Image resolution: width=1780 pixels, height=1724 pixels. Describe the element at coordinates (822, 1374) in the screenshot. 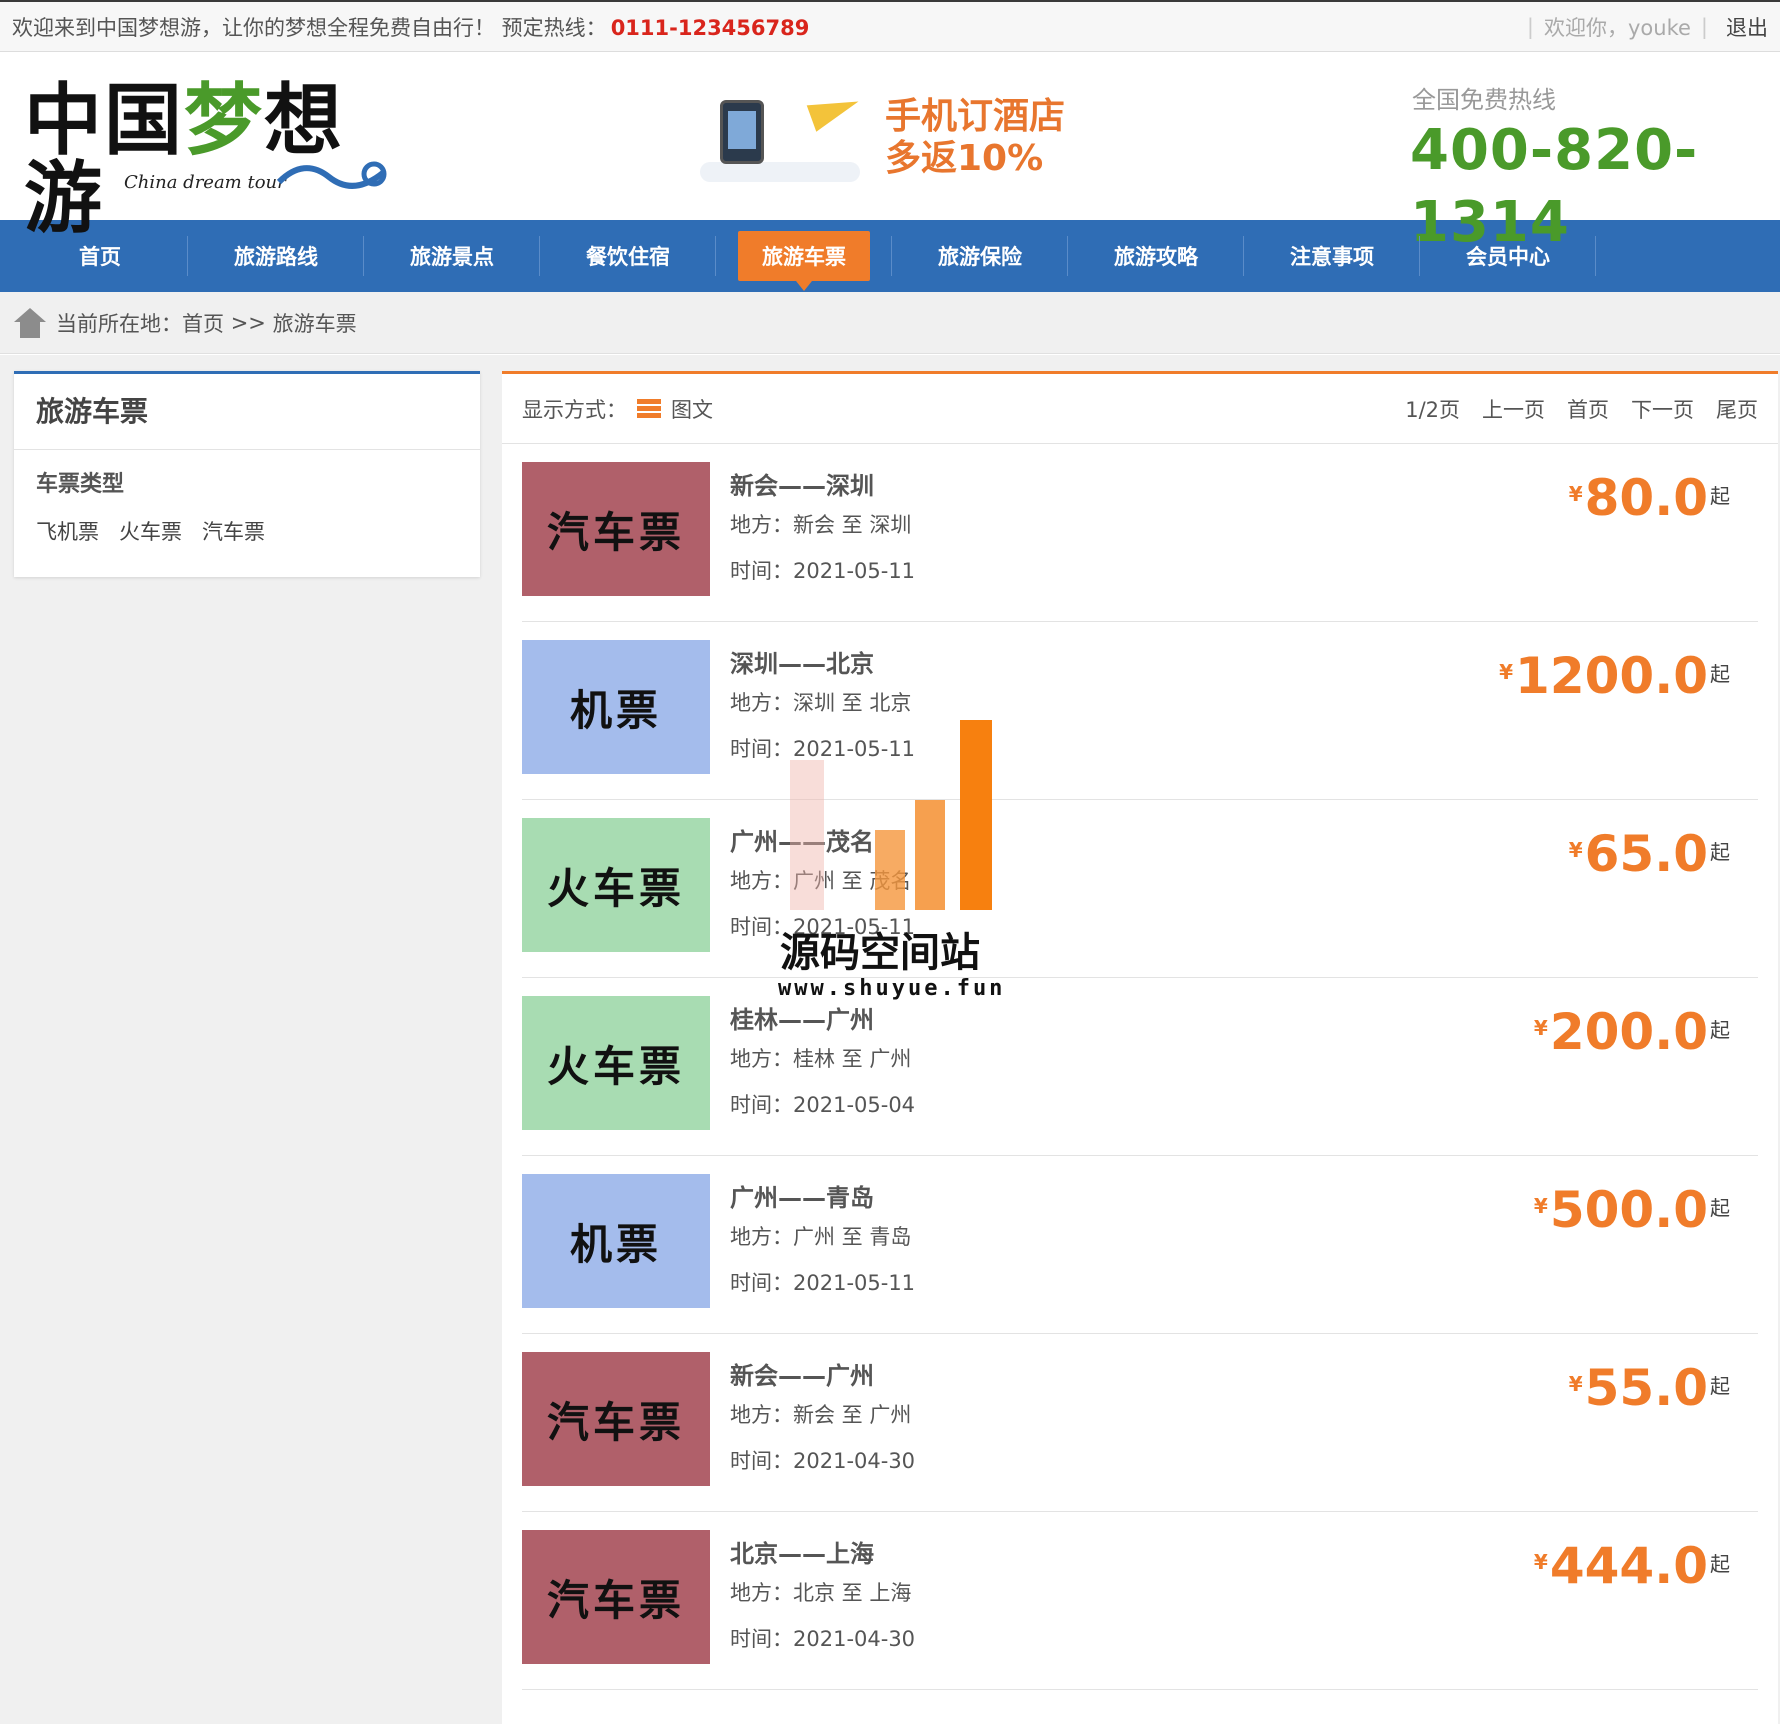

I see `ticket-route: 新会——广州` at that location.